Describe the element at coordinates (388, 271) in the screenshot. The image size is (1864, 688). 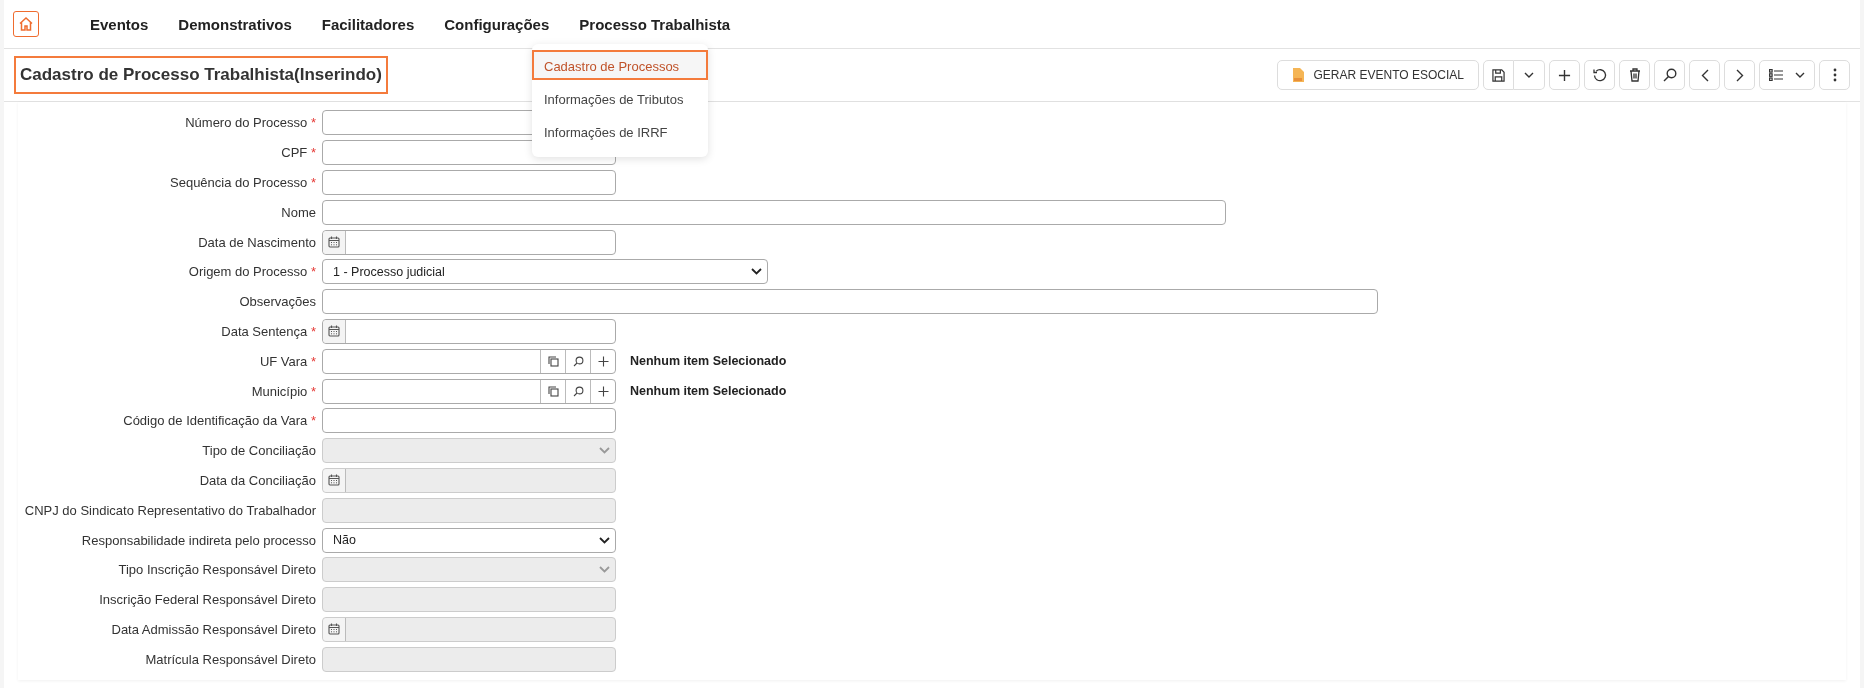
I see `select-value: 1 - Processo judicial` at that location.